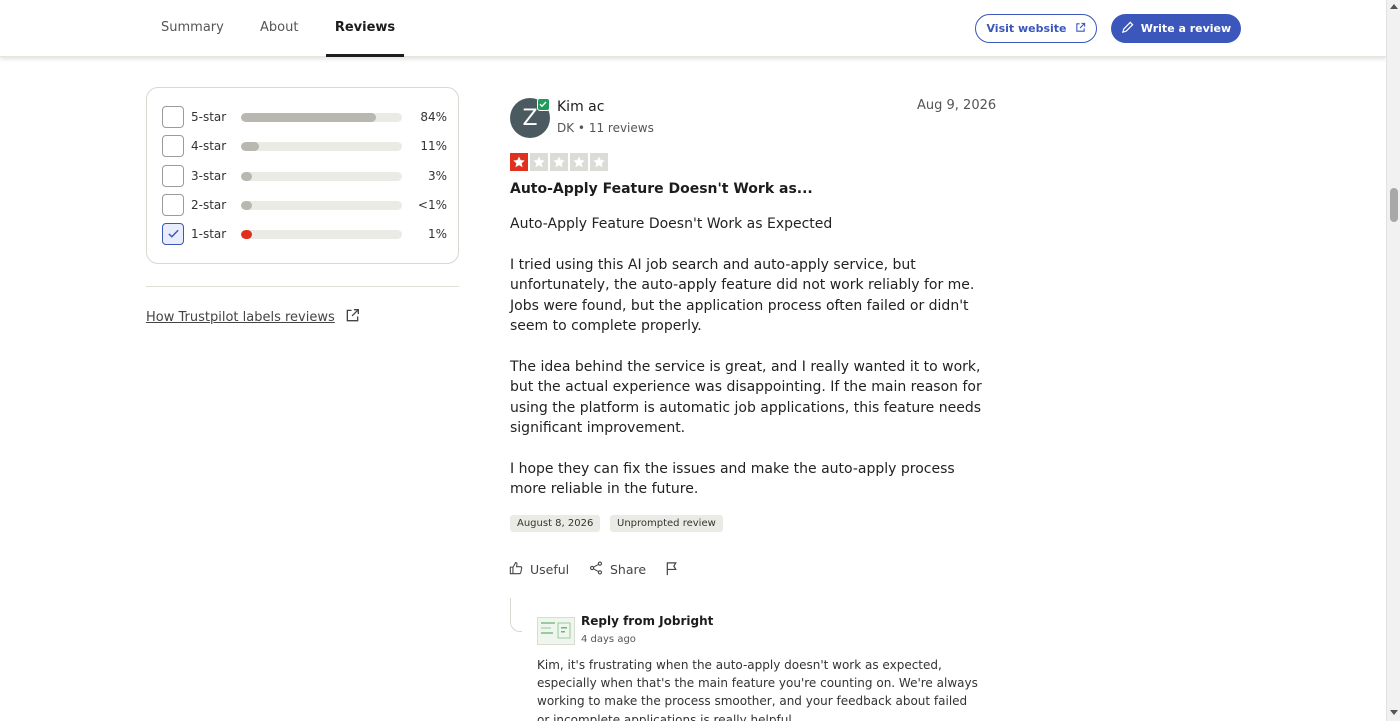  Describe the element at coordinates (596, 569) in the screenshot. I see `share-icon` at that location.